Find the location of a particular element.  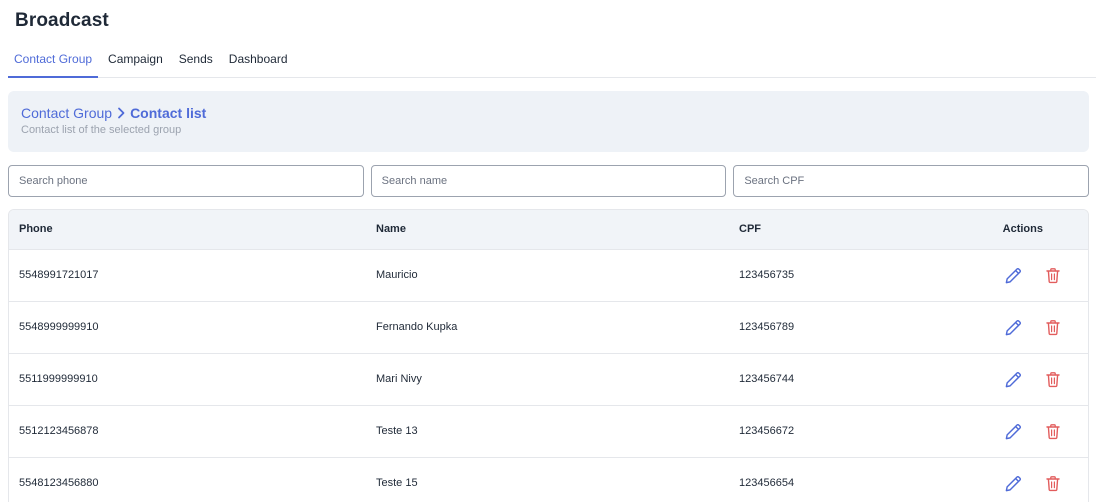

cell-name: Teste 15 is located at coordinates (397, 483).